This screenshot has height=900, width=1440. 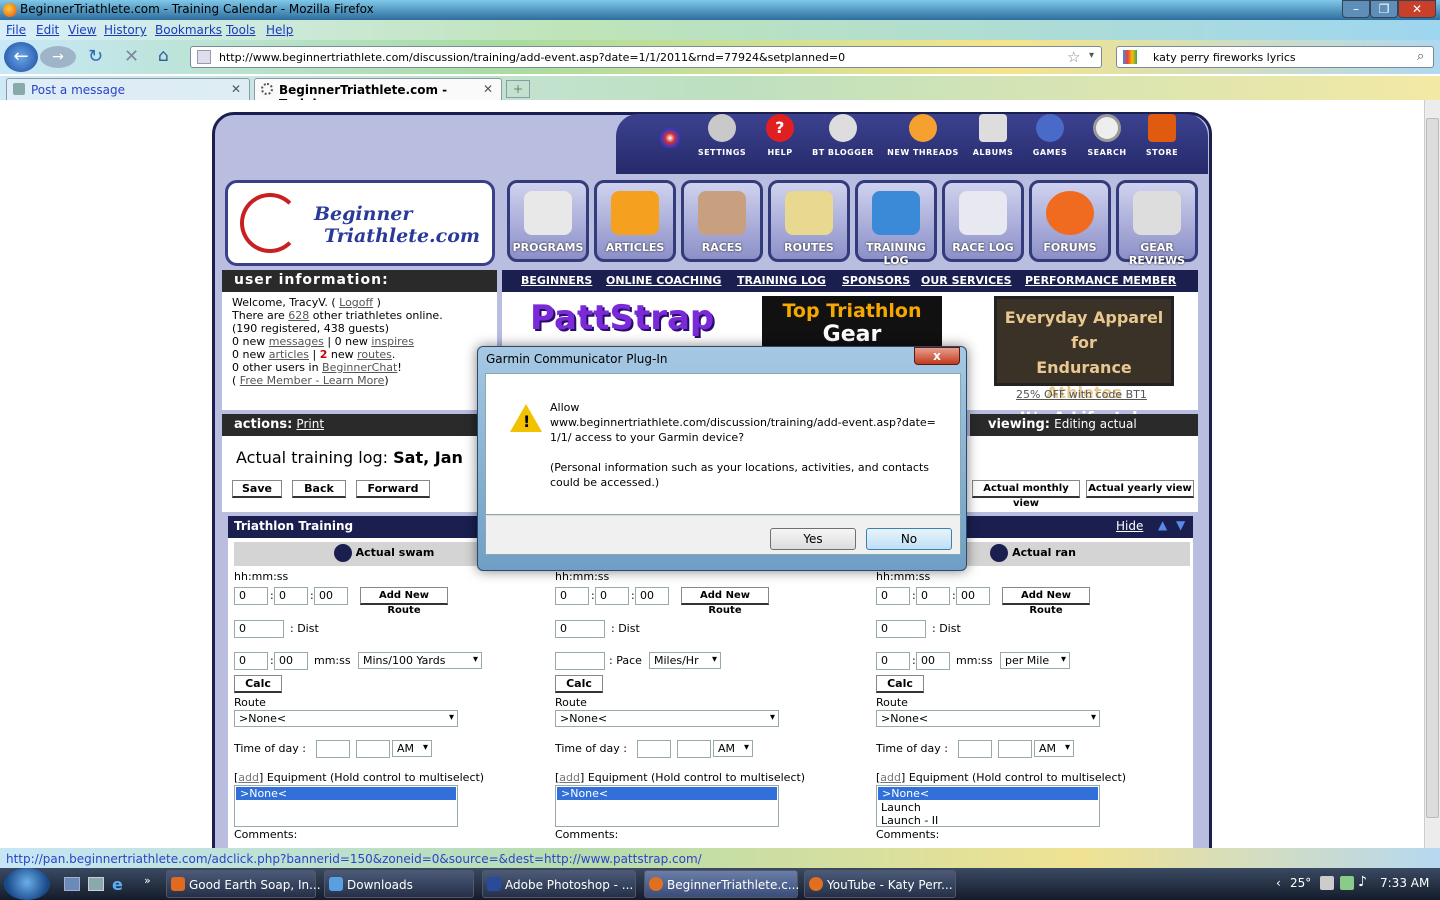 What do you see at coordinates (257, 489) in the screenshot?
I see `save-button: Save` at bounding box center [257, 489].